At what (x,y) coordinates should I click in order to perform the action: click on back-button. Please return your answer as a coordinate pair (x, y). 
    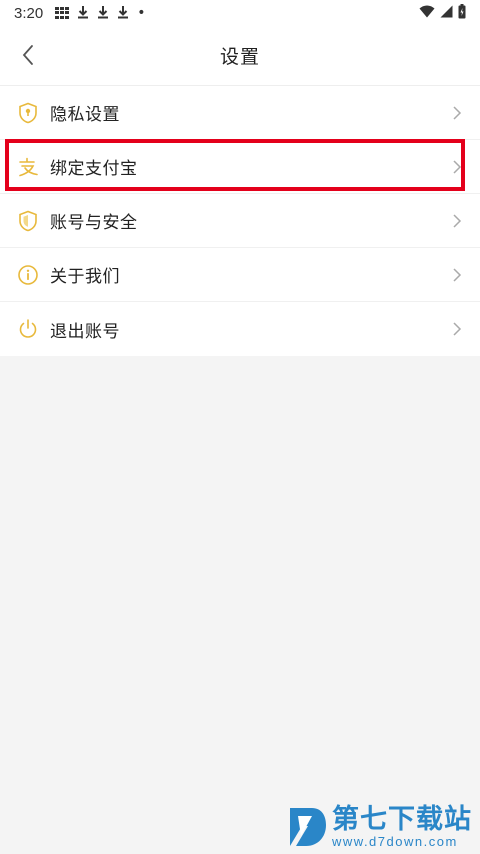
    Looking at the image, I should click on (28, 55).